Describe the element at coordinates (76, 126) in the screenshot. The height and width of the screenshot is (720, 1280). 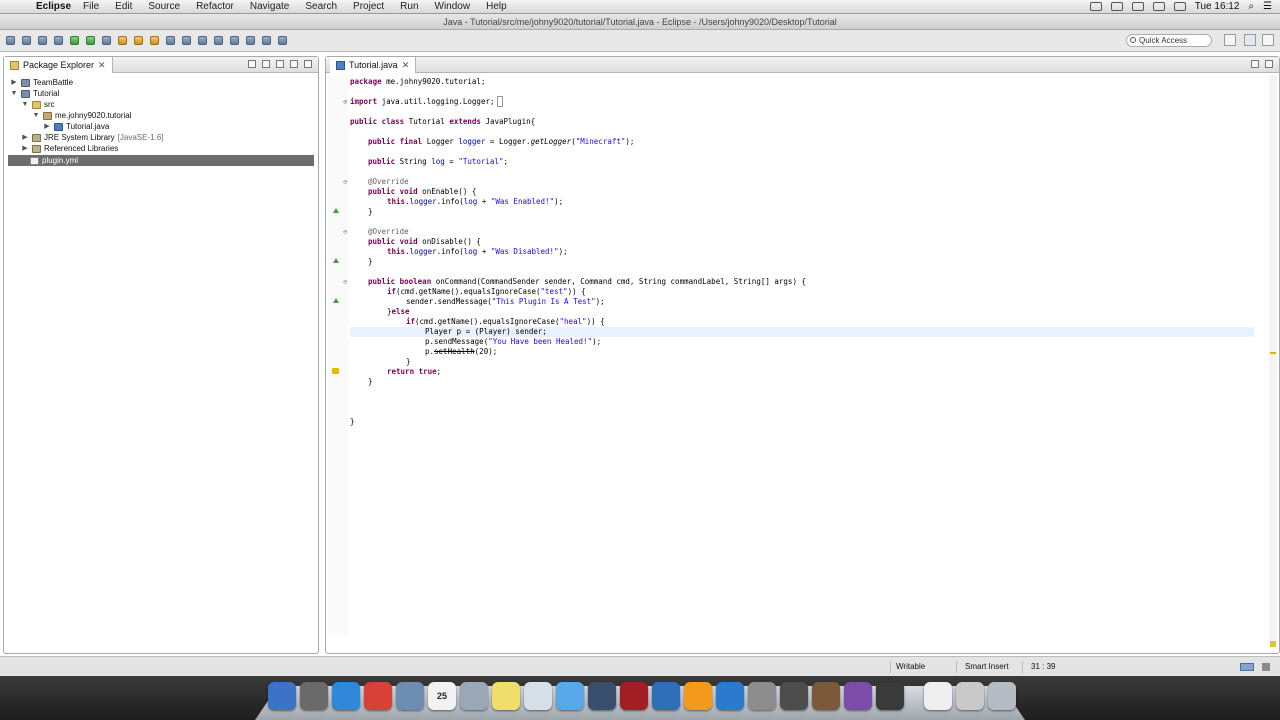
I see `tree-item-tutorial-java: ▶ Tutorial.java` at that location.